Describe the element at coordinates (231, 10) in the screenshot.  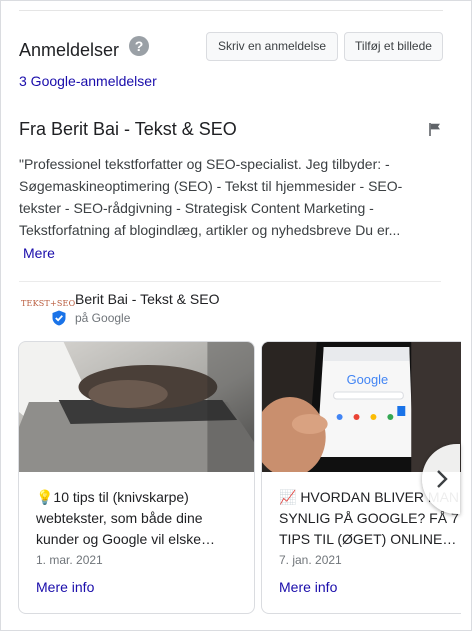
I see `top-divider` at that location.